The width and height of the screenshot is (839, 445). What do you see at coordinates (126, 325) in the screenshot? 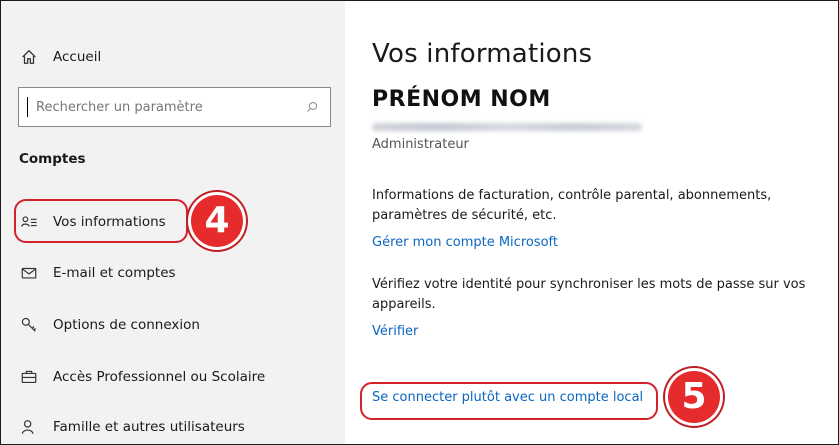
I see `sidebar-item-label: Options de connexion` at bounding box center [126, 325].